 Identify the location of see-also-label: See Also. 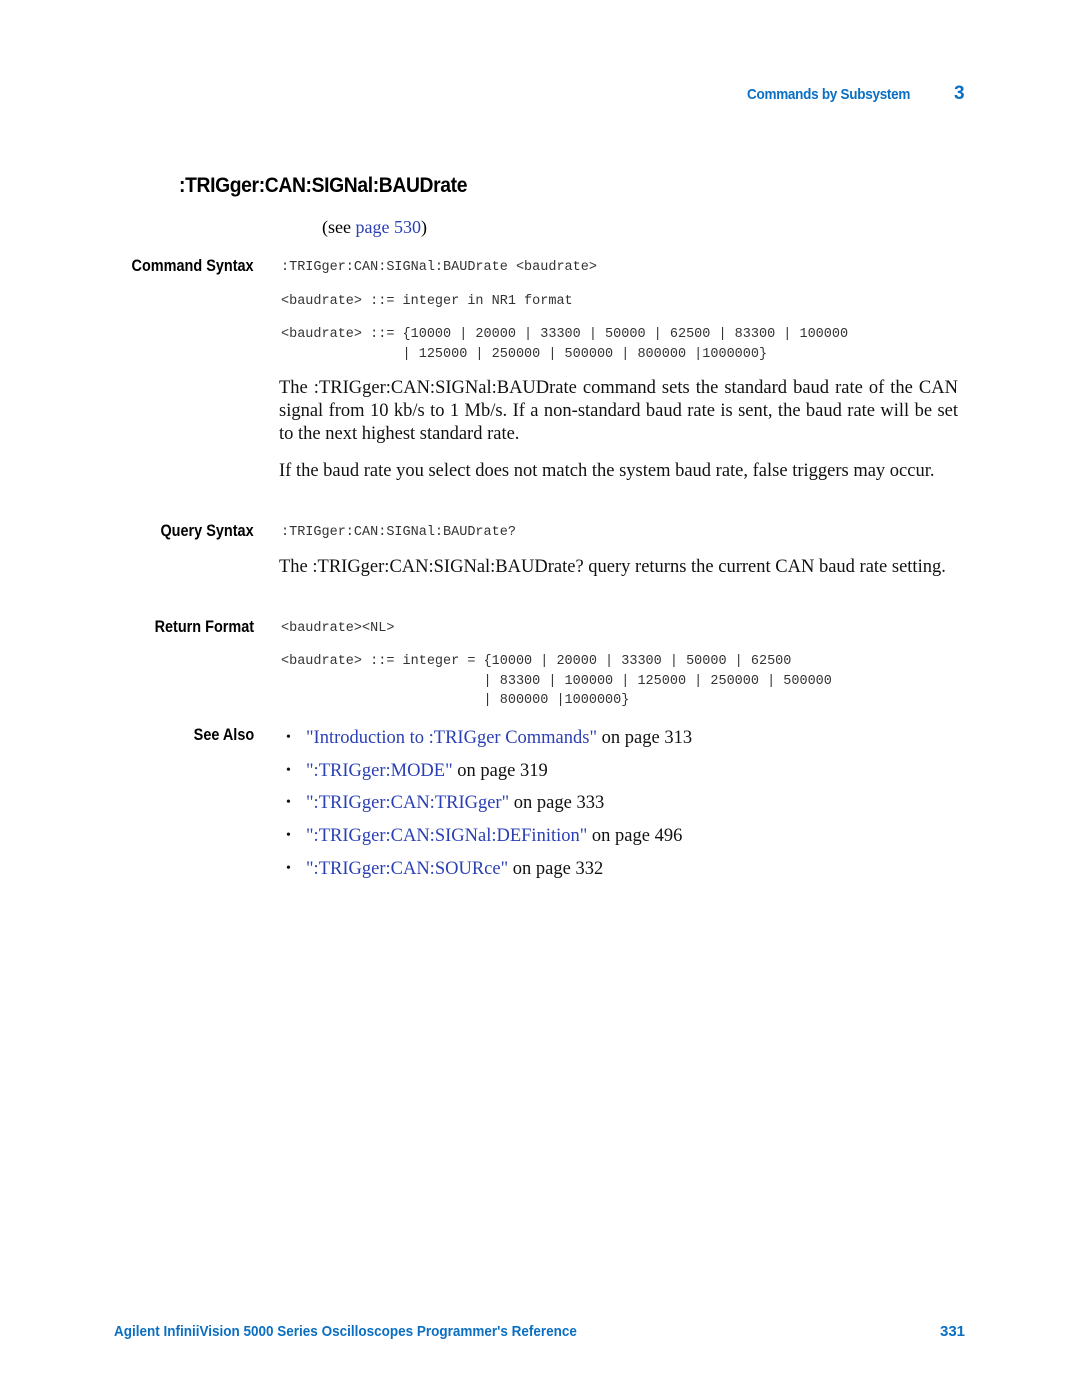
(223, 734).